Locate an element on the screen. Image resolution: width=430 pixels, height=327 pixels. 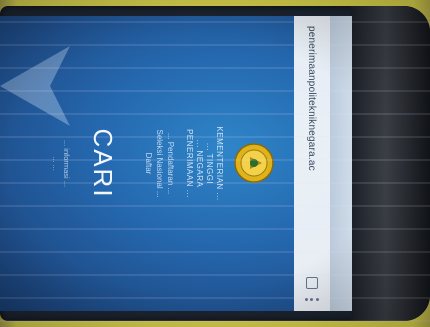
org-line: ... NEGARA is located at coordinates (199, 163).